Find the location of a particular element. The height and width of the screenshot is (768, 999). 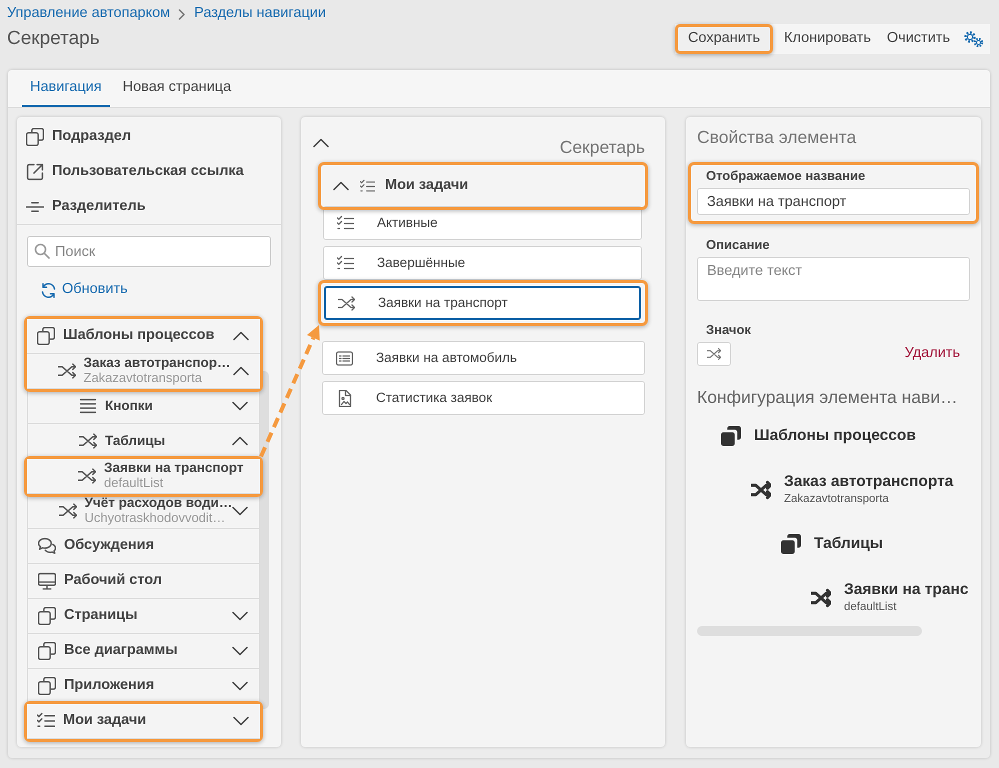

field-label: Описание is located at coordinates (738, 245).